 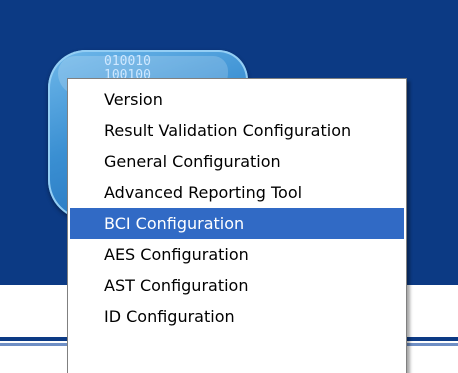 What do you see at coordinates (237, 130) in the screenshot?
I see `menu-item-result-validation-configuration: Result Validation Configuration` at bounding box center [237, 130].